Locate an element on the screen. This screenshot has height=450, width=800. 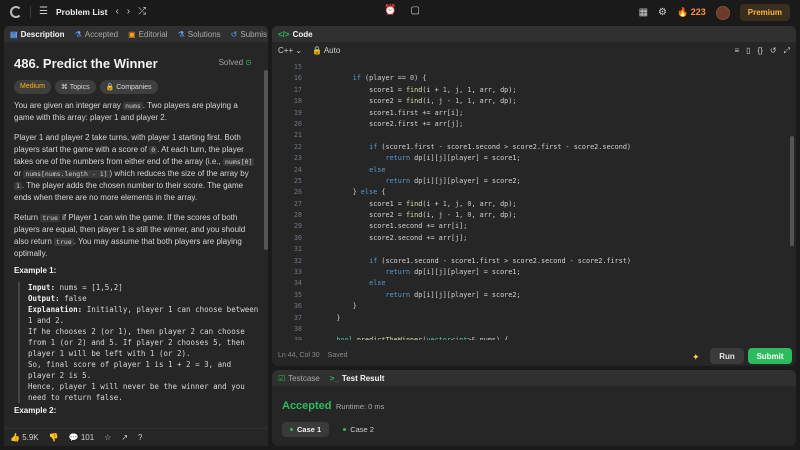
code-line: 29 score1.second += arr[i]; is located at coordinates (534, 226).